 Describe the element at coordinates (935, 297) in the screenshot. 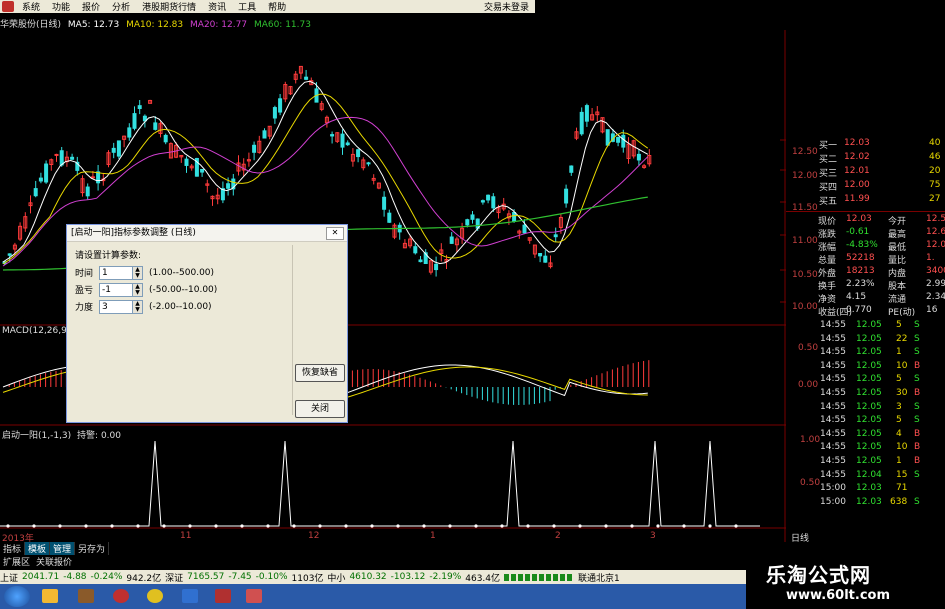

I see `stat-value: 2.34` at that location.